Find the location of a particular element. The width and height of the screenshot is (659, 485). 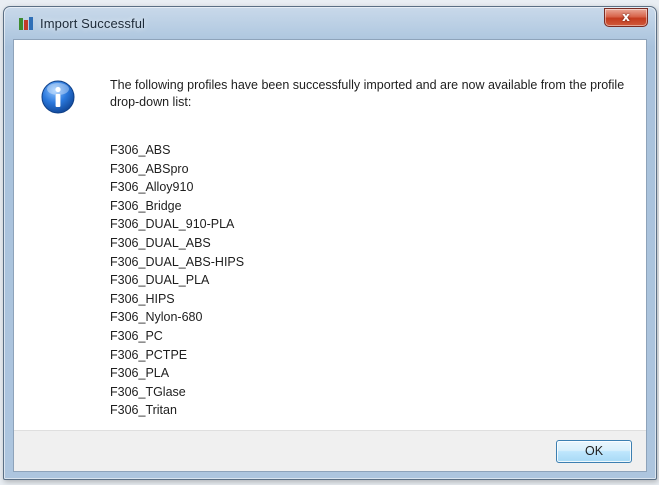

title-bar: Import Successful x is located at coordinates (330, 24).